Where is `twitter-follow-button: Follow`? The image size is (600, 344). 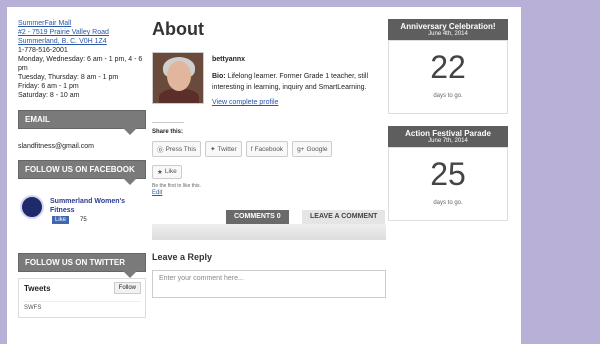
twitter-follow-button: Follow is located at coordinates (127, 288).